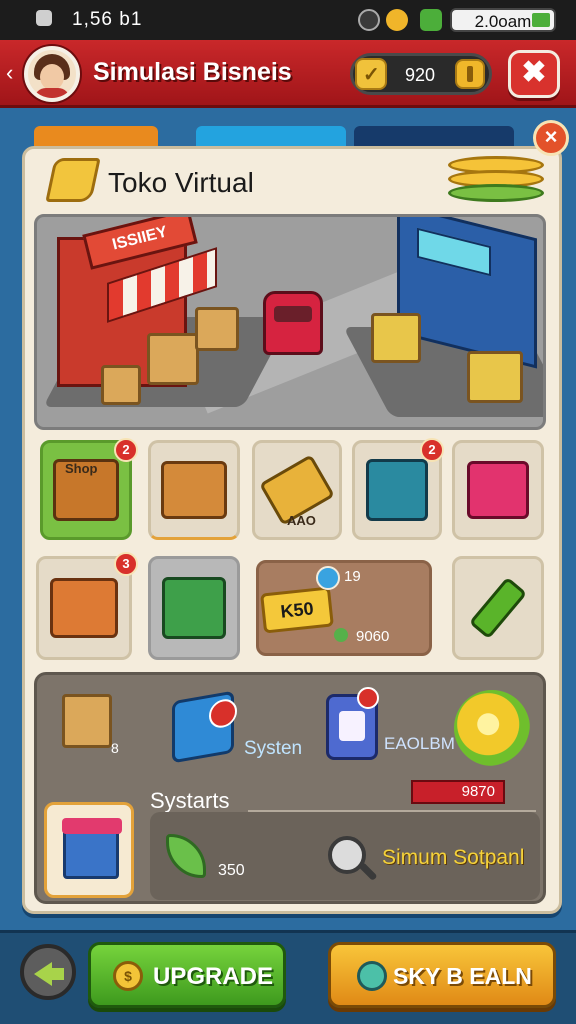 The height and width of the screenshot is (1024, 576). What do you see at coordinates (92, 848) in the screenshot?
I see `stall-icon` at bounding box center [92, 848].